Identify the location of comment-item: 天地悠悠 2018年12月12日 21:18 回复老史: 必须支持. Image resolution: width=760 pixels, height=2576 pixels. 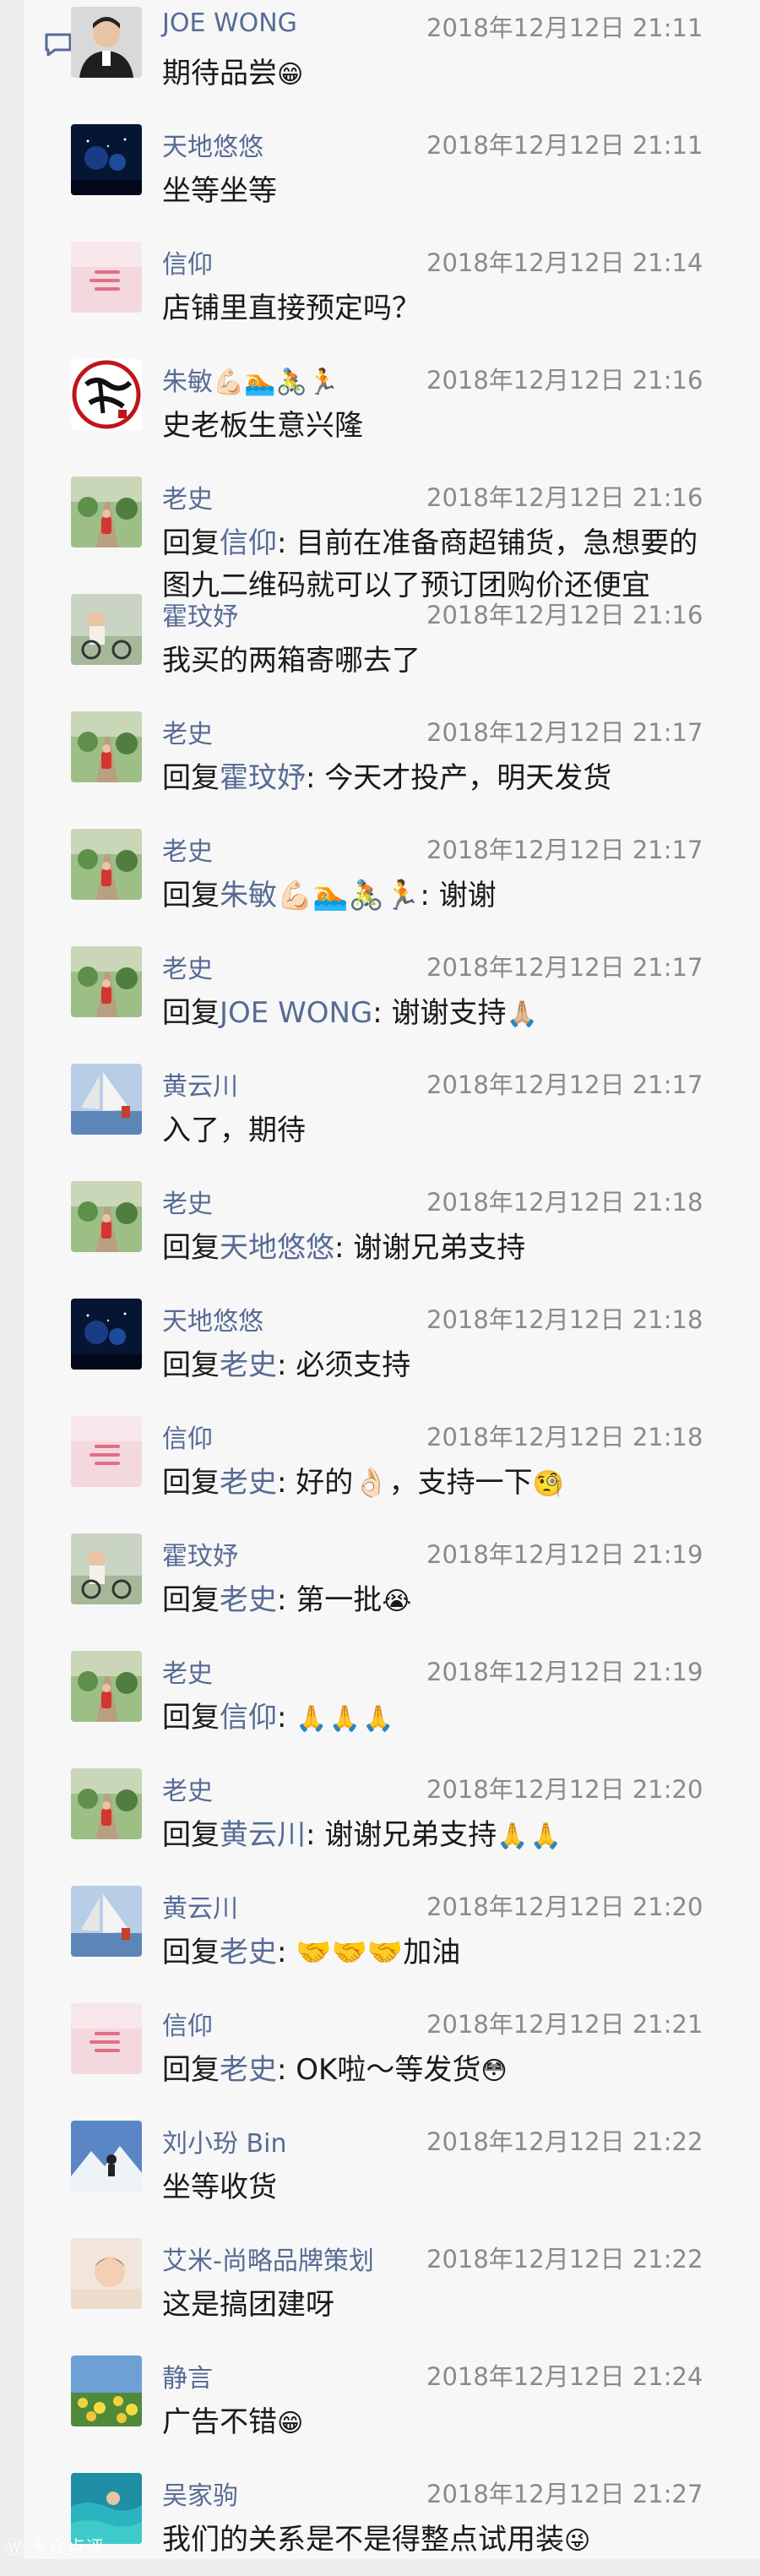
(380, 1347).